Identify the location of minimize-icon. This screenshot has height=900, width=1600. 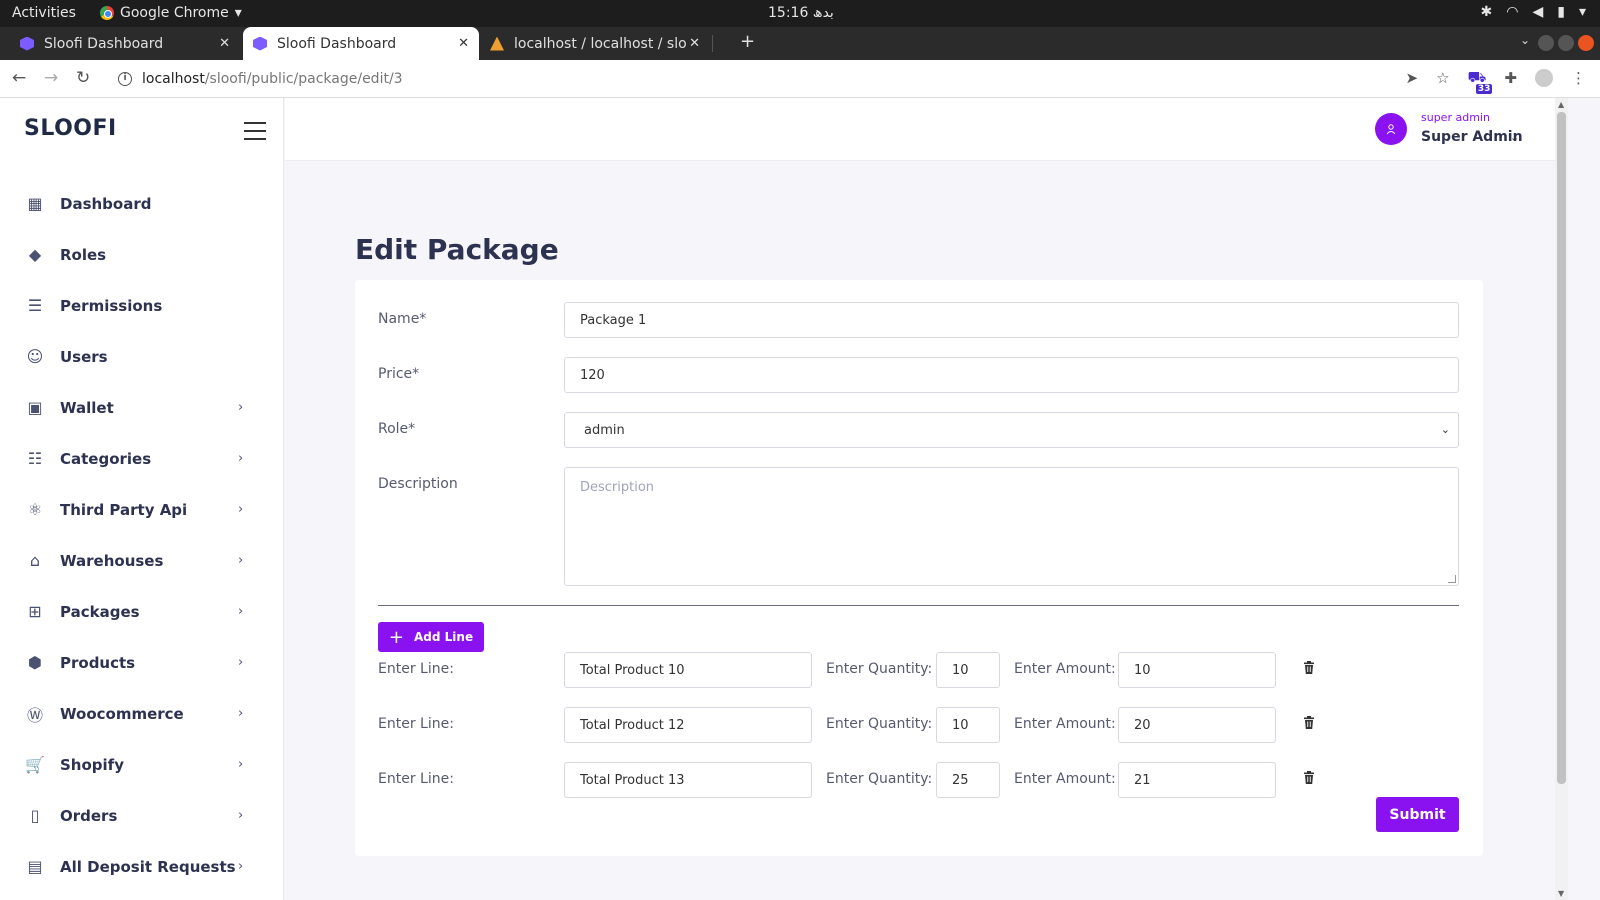
(1546, 43).